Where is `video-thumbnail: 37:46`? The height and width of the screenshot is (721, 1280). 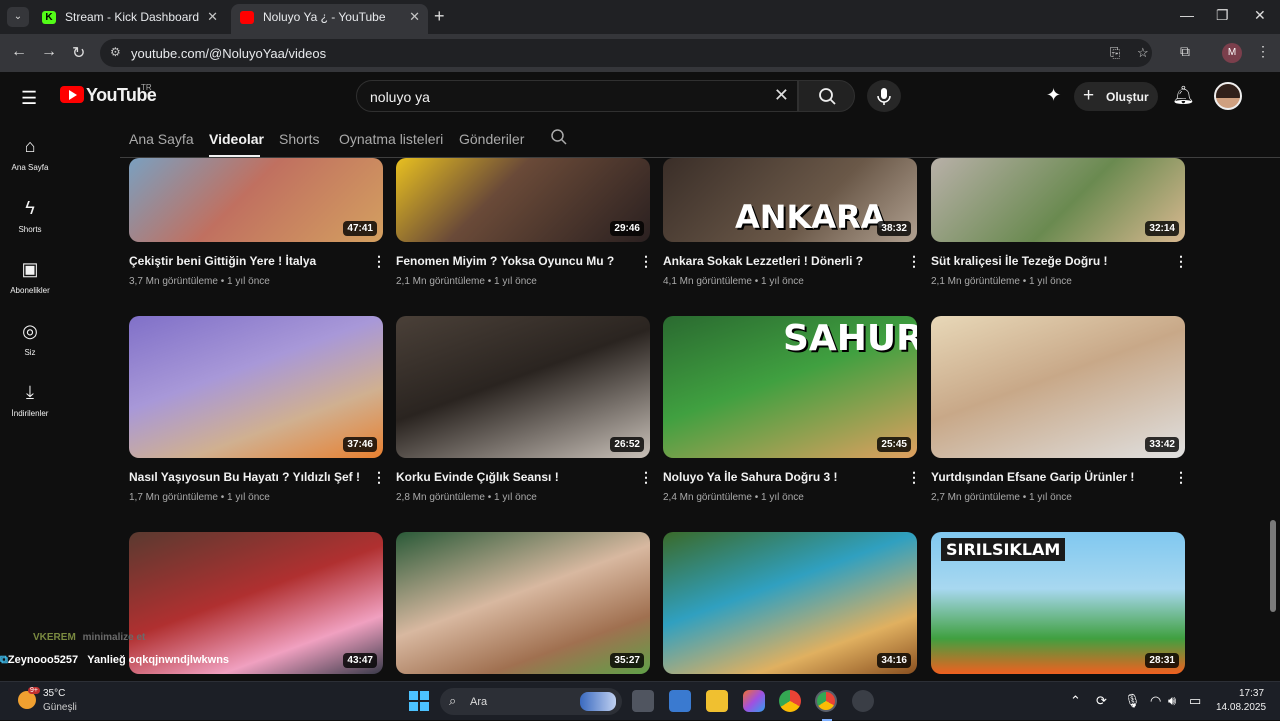 video-thumbnail: 37:46 is located at coordinates (256, 387).